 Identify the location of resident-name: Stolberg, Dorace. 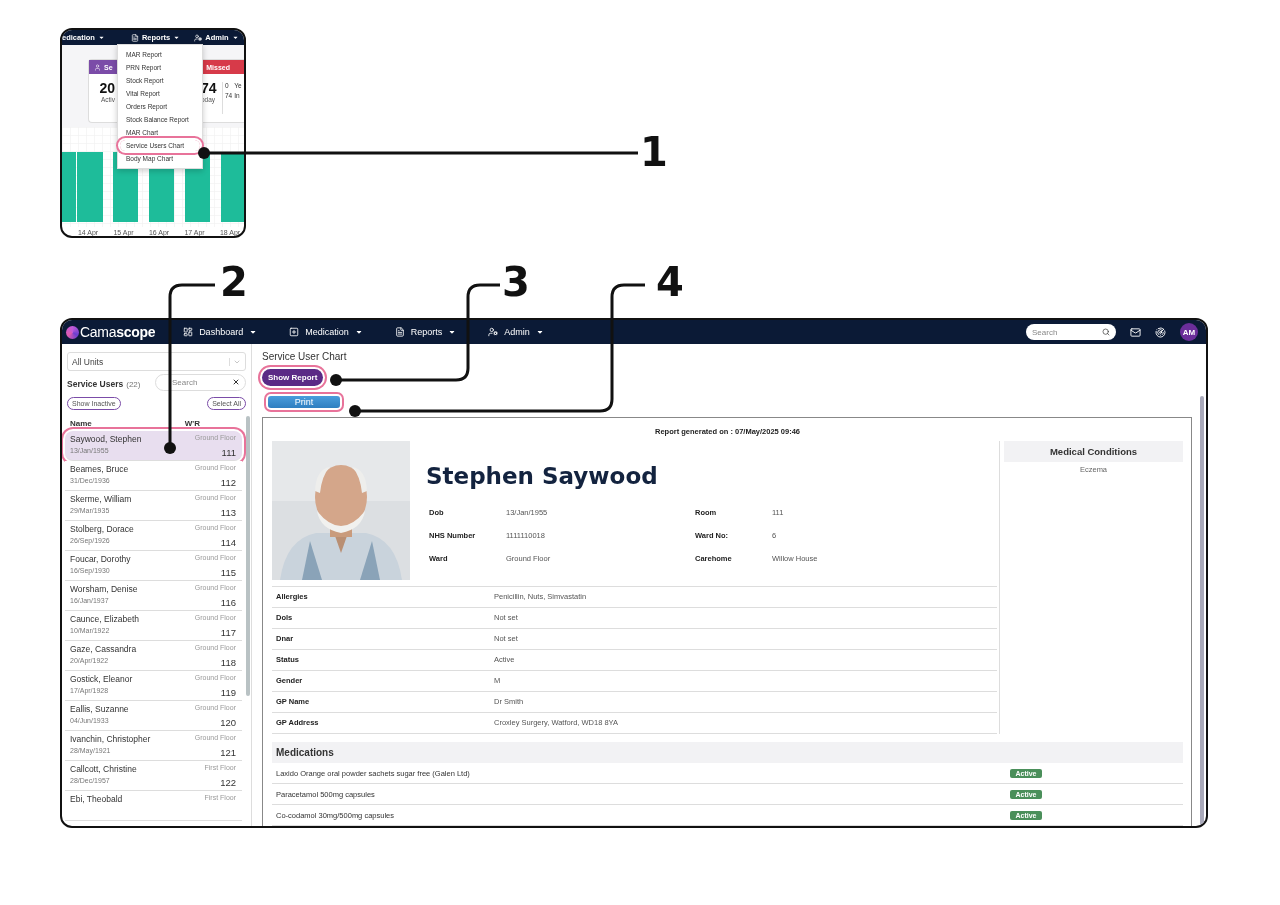
(102, 530).